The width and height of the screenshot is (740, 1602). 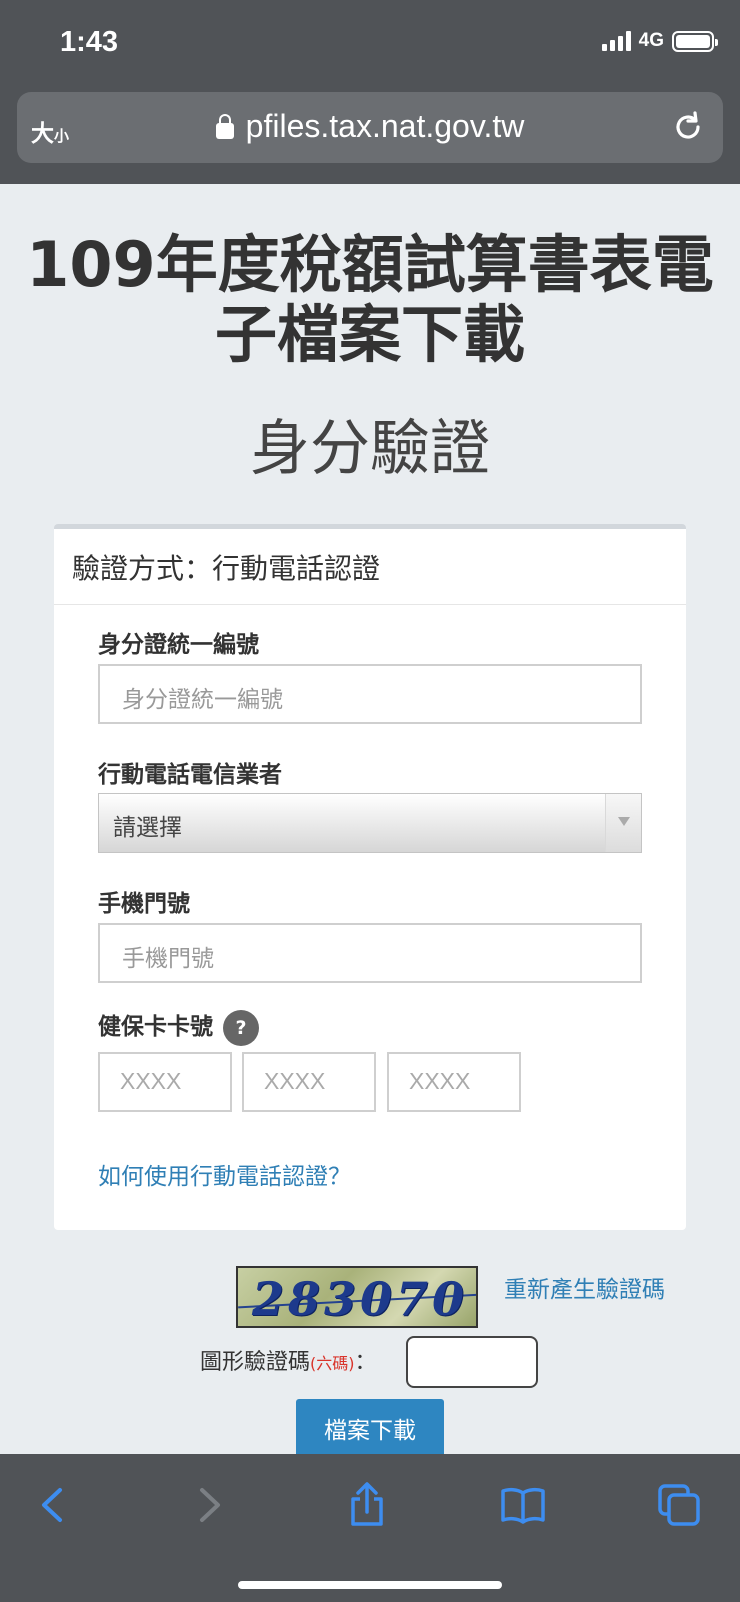 I want to click on download-button: 檔案下載, so click(x=370, y=1426).